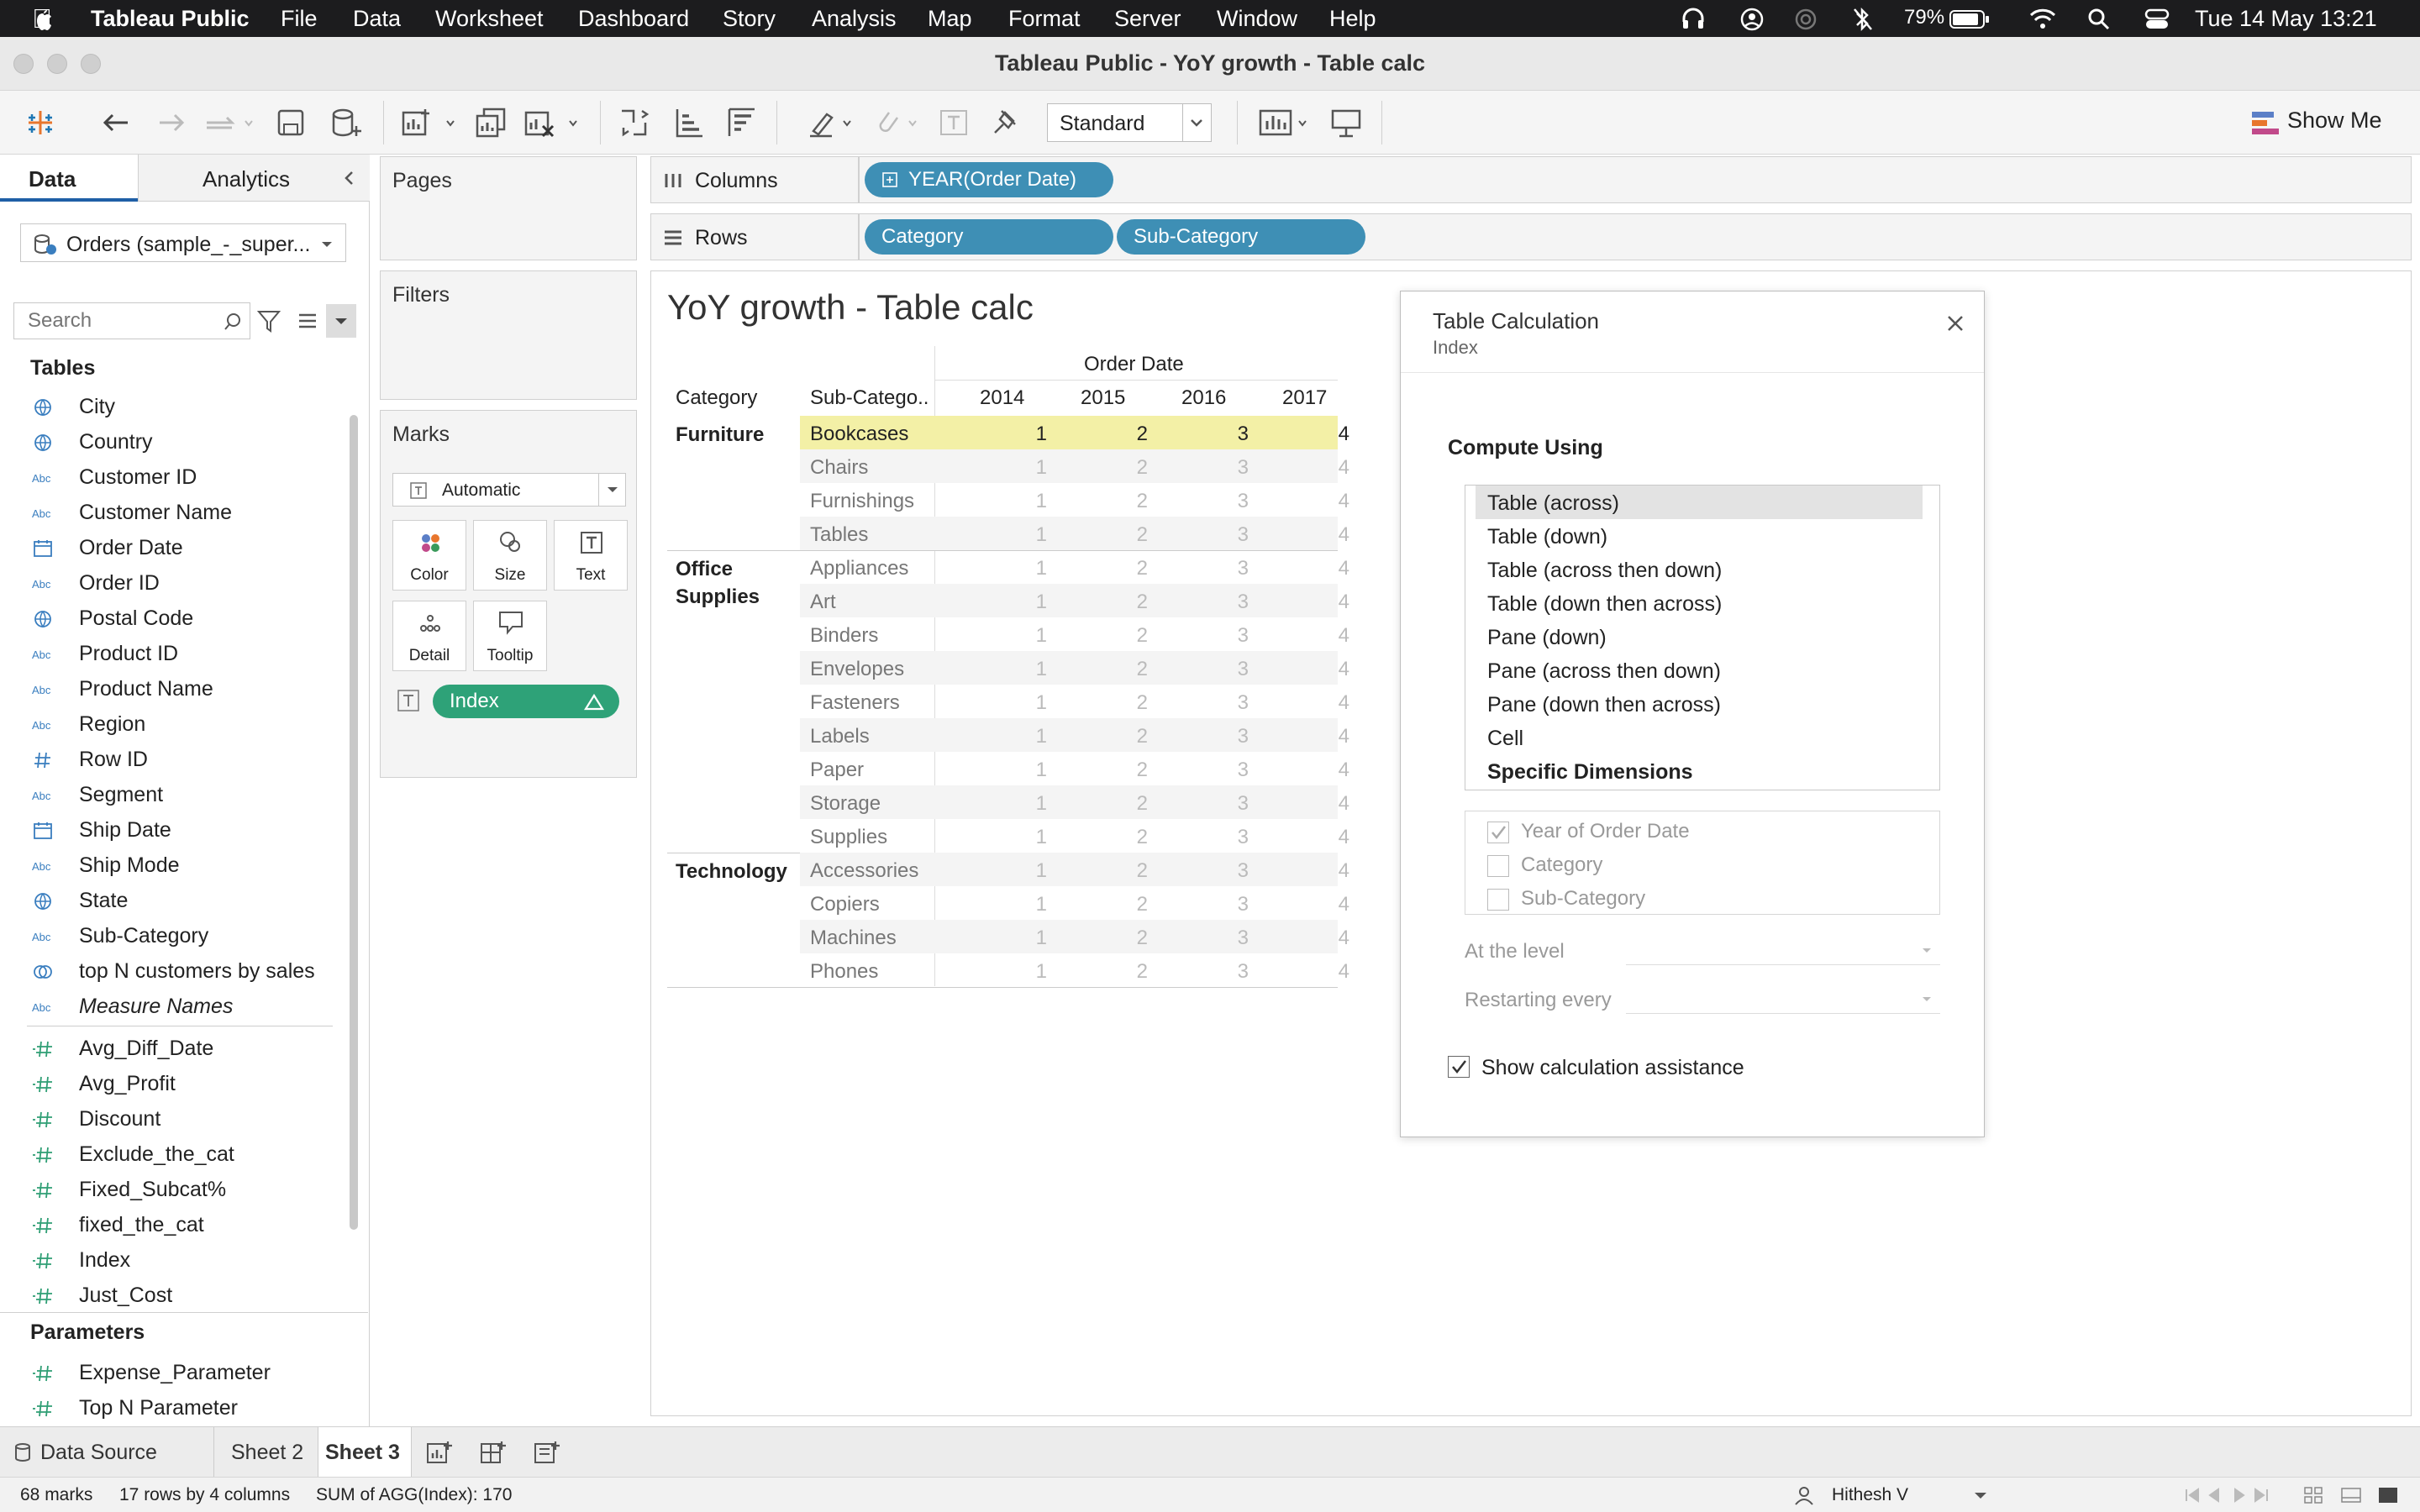 This screenshot has height=1512, width=2420. What do you see at coordinates (42, 18) in the screenshot?
I see `apple-logo-icon` at bounding box center [42, 18].